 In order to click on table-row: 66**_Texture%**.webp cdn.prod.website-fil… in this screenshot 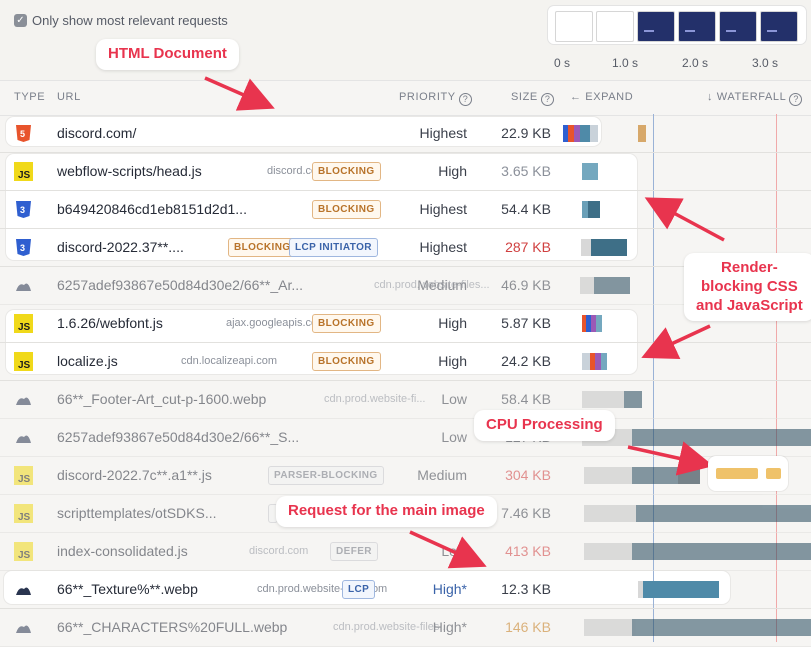, I will do `click(405, 589)`.